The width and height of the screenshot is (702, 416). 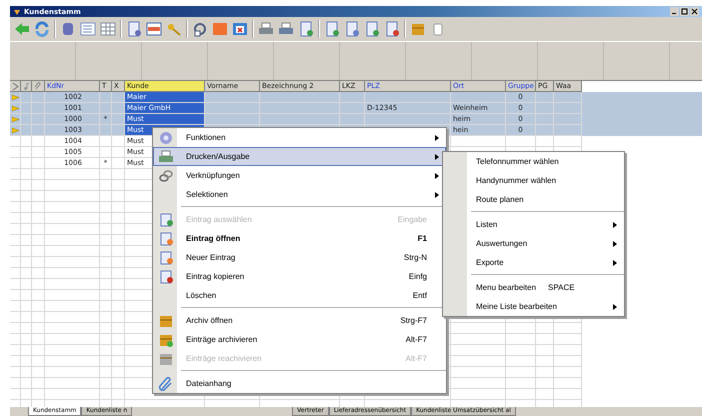 I want to click on menu-item: Exporte, so click(x=533, y=262).